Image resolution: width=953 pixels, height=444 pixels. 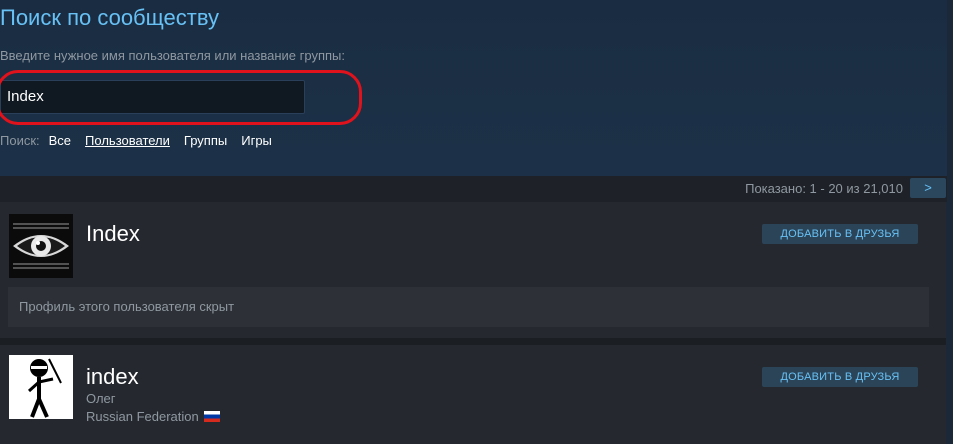 I want to click on divider, so click(x=473, y=341).